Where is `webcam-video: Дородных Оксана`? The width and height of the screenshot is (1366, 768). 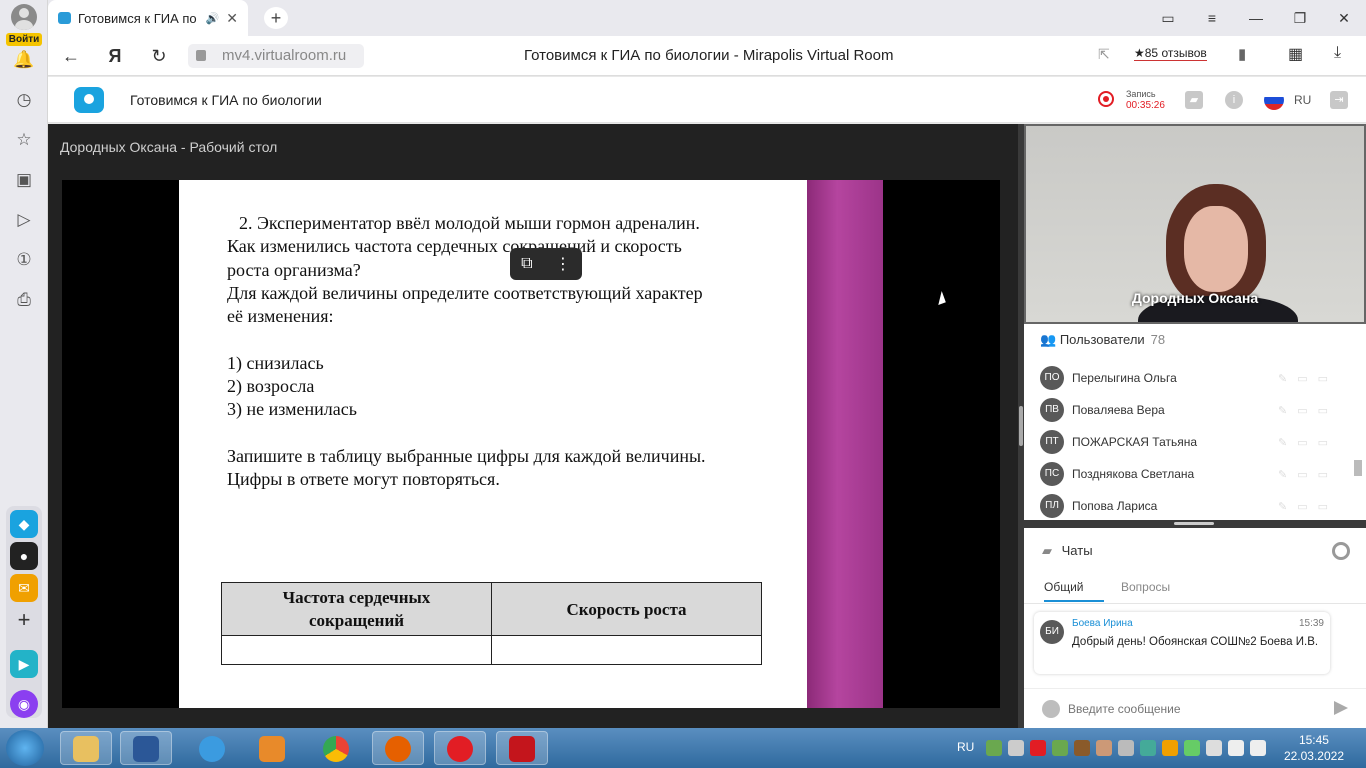 webcam-video: Дородных Оксана is located at coordinates (1195, 224).